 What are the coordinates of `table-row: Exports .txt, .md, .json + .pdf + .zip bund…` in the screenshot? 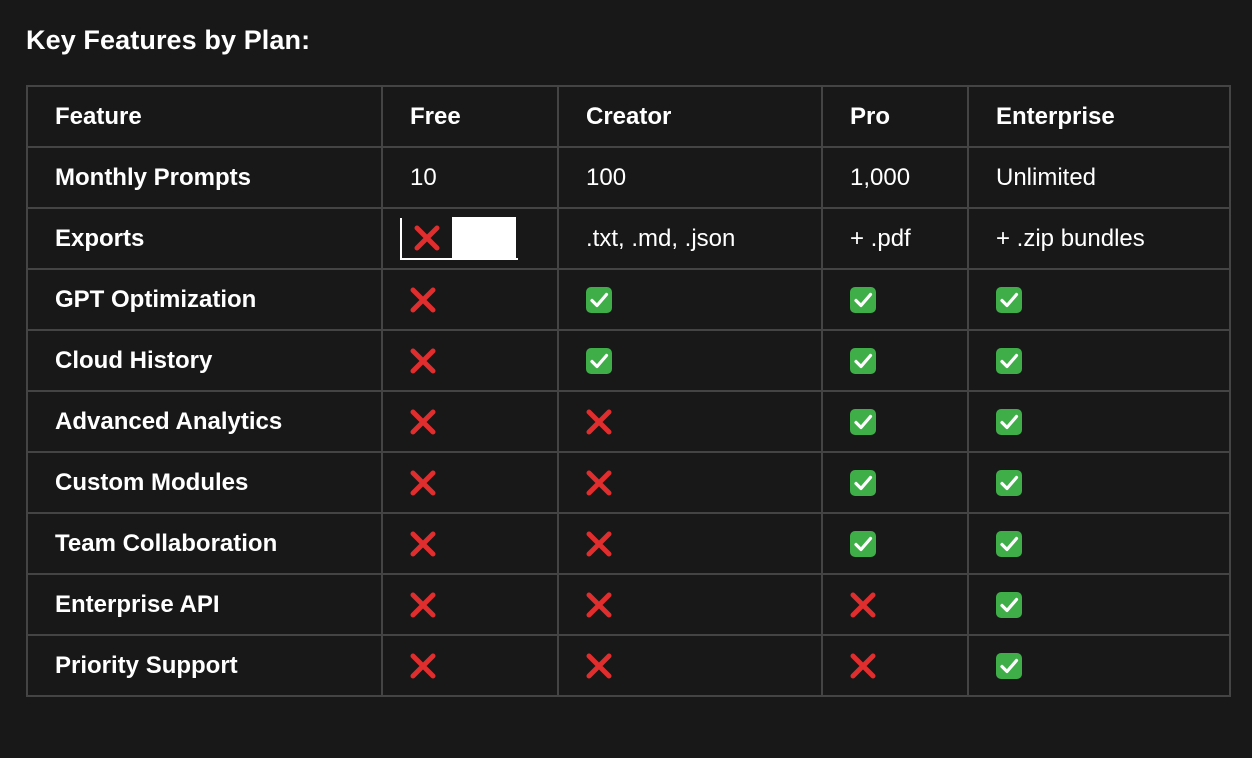 It's located at (628, 238).